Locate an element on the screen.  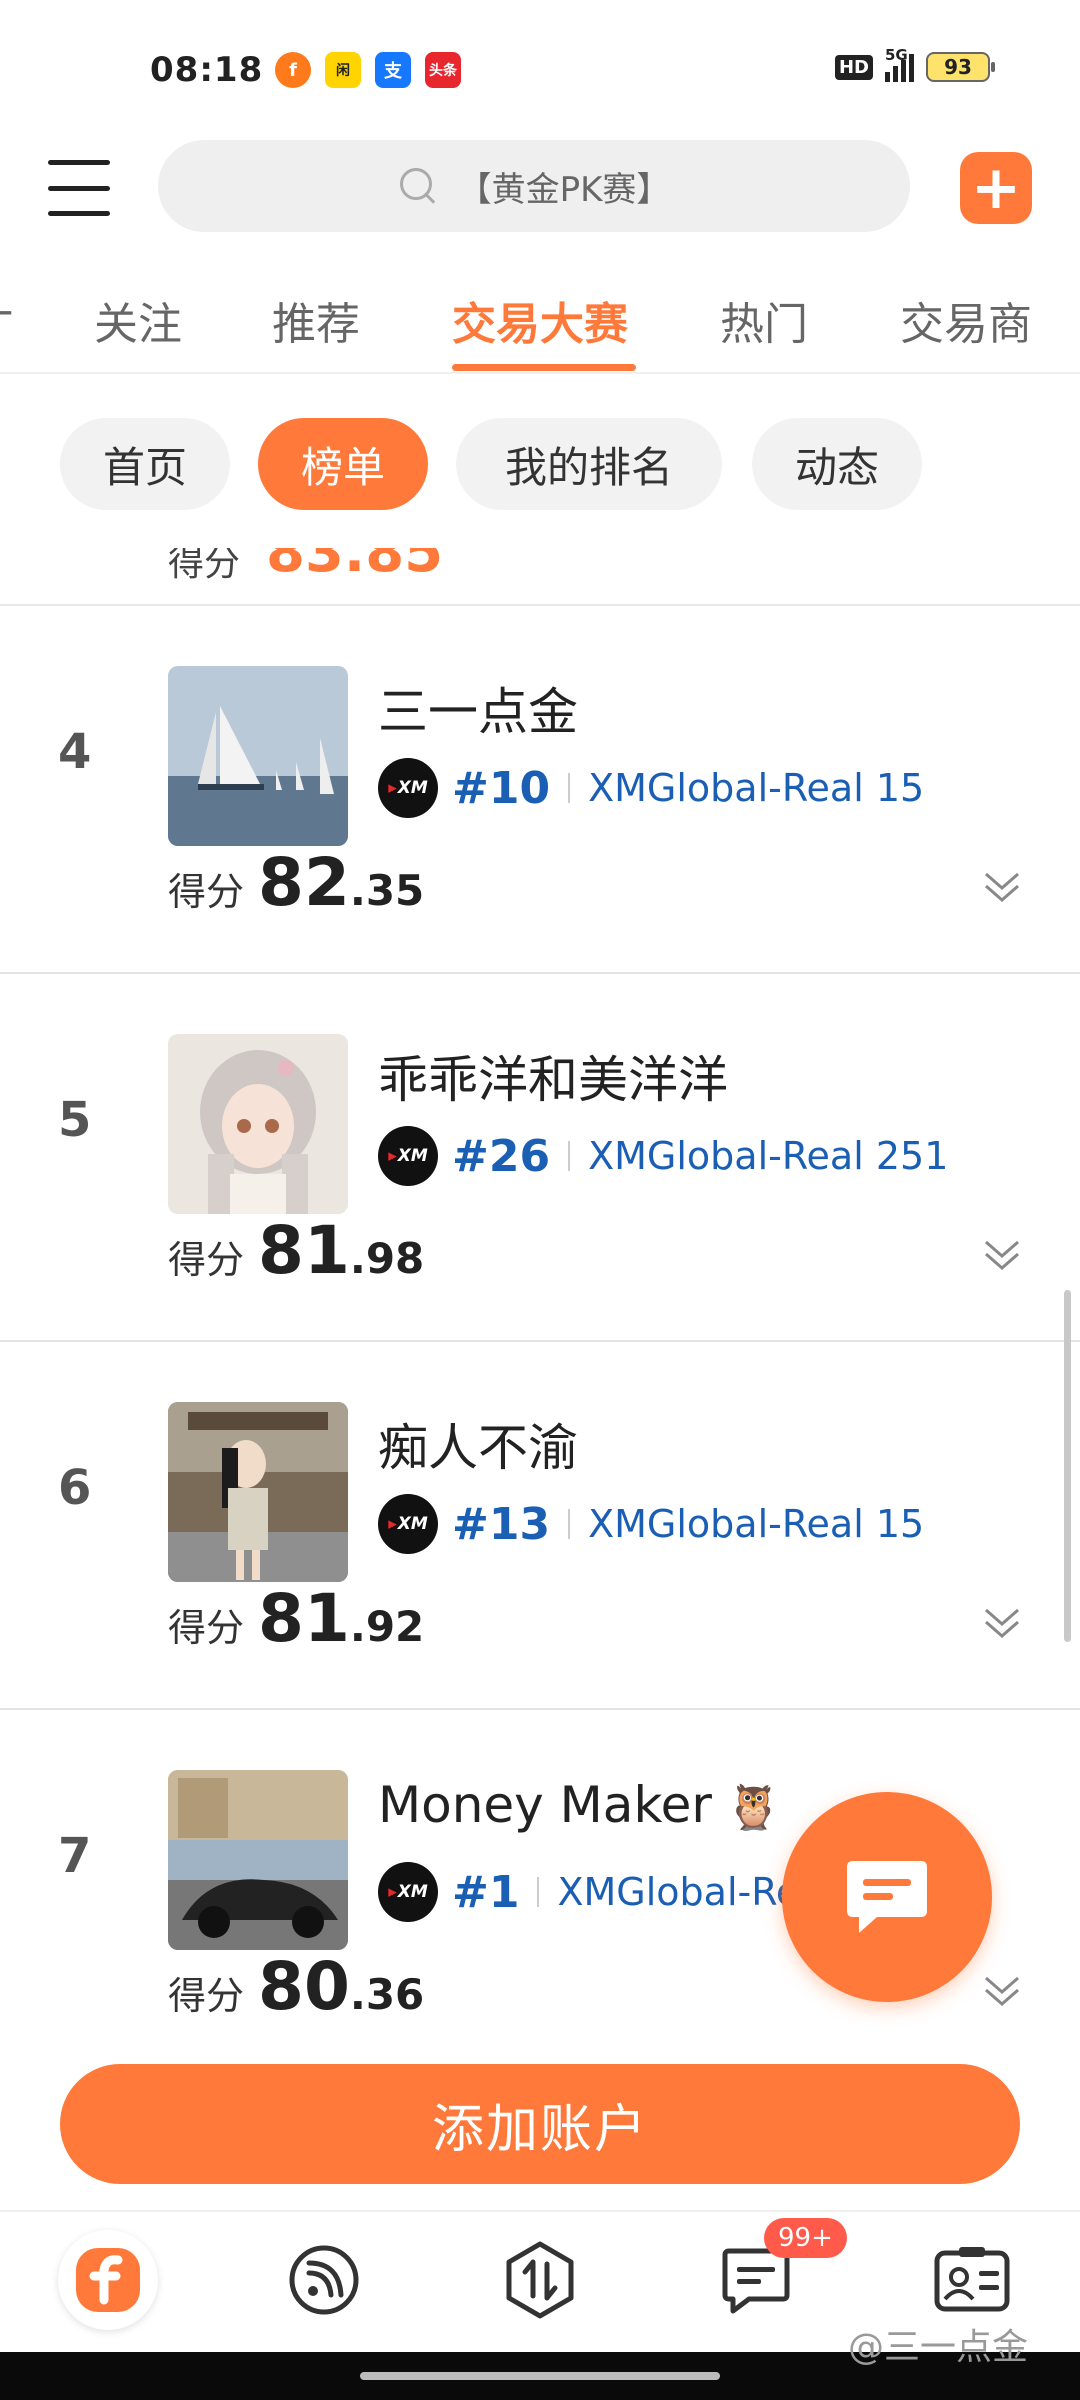
top-header: 【黄金PK赛】 + is located at coordinates (540, 190).